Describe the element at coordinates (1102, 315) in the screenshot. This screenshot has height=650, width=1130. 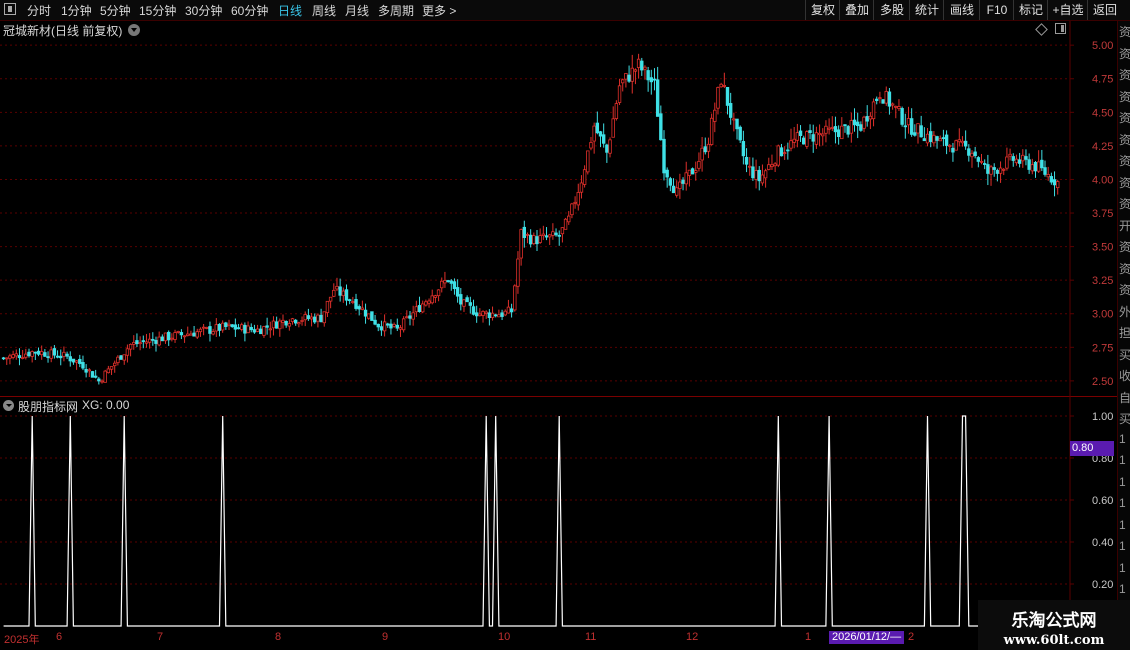
I see `y-tick-label: 3.00` at that location.